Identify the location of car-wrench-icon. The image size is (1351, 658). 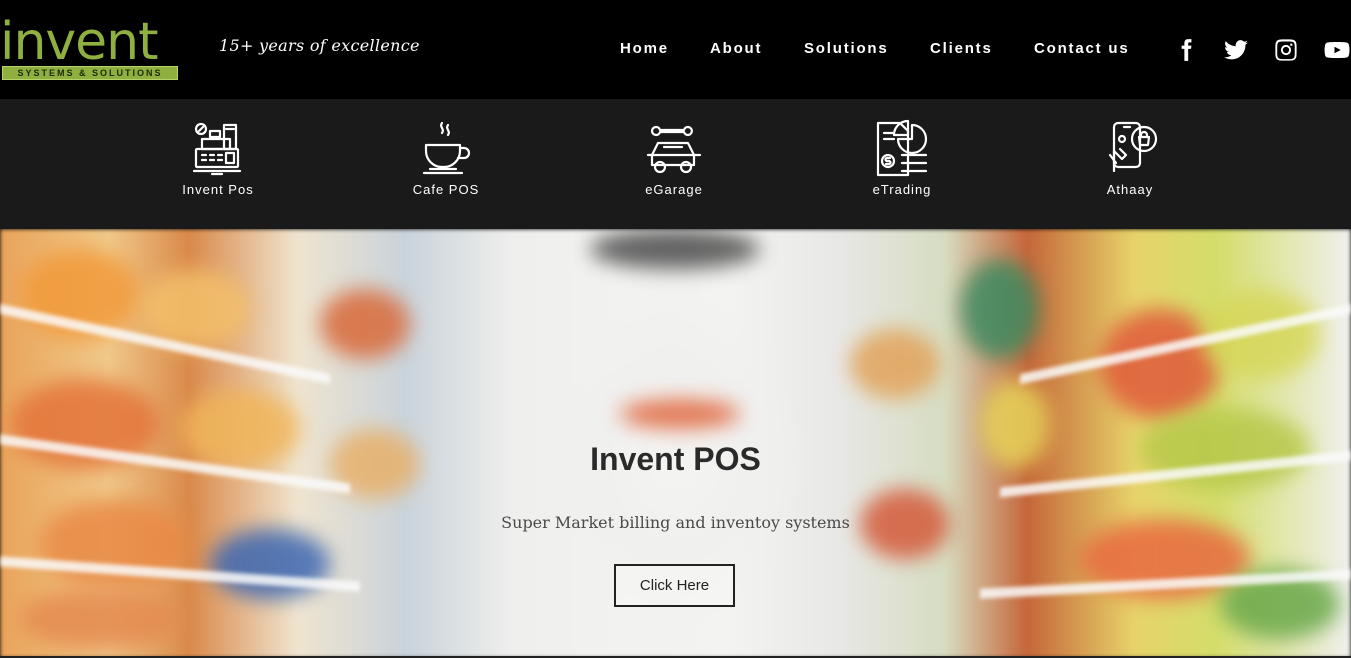
(674, 149).